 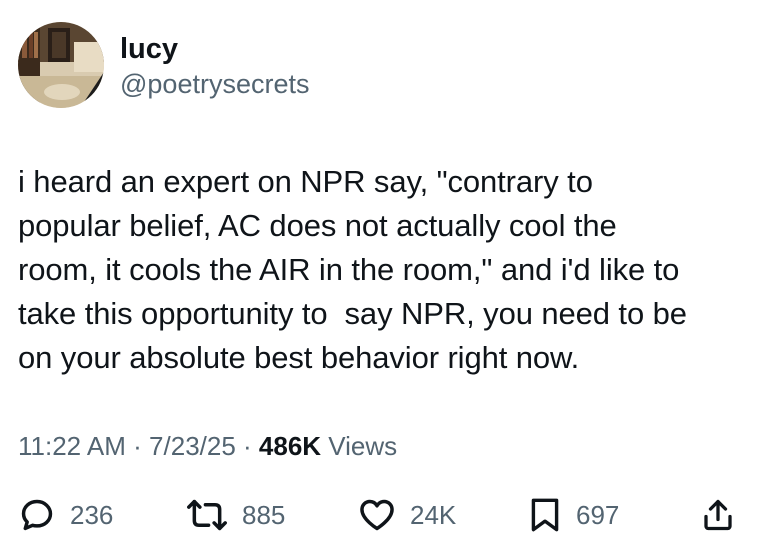 I want to click on share-button, so click(x=718, y=515).